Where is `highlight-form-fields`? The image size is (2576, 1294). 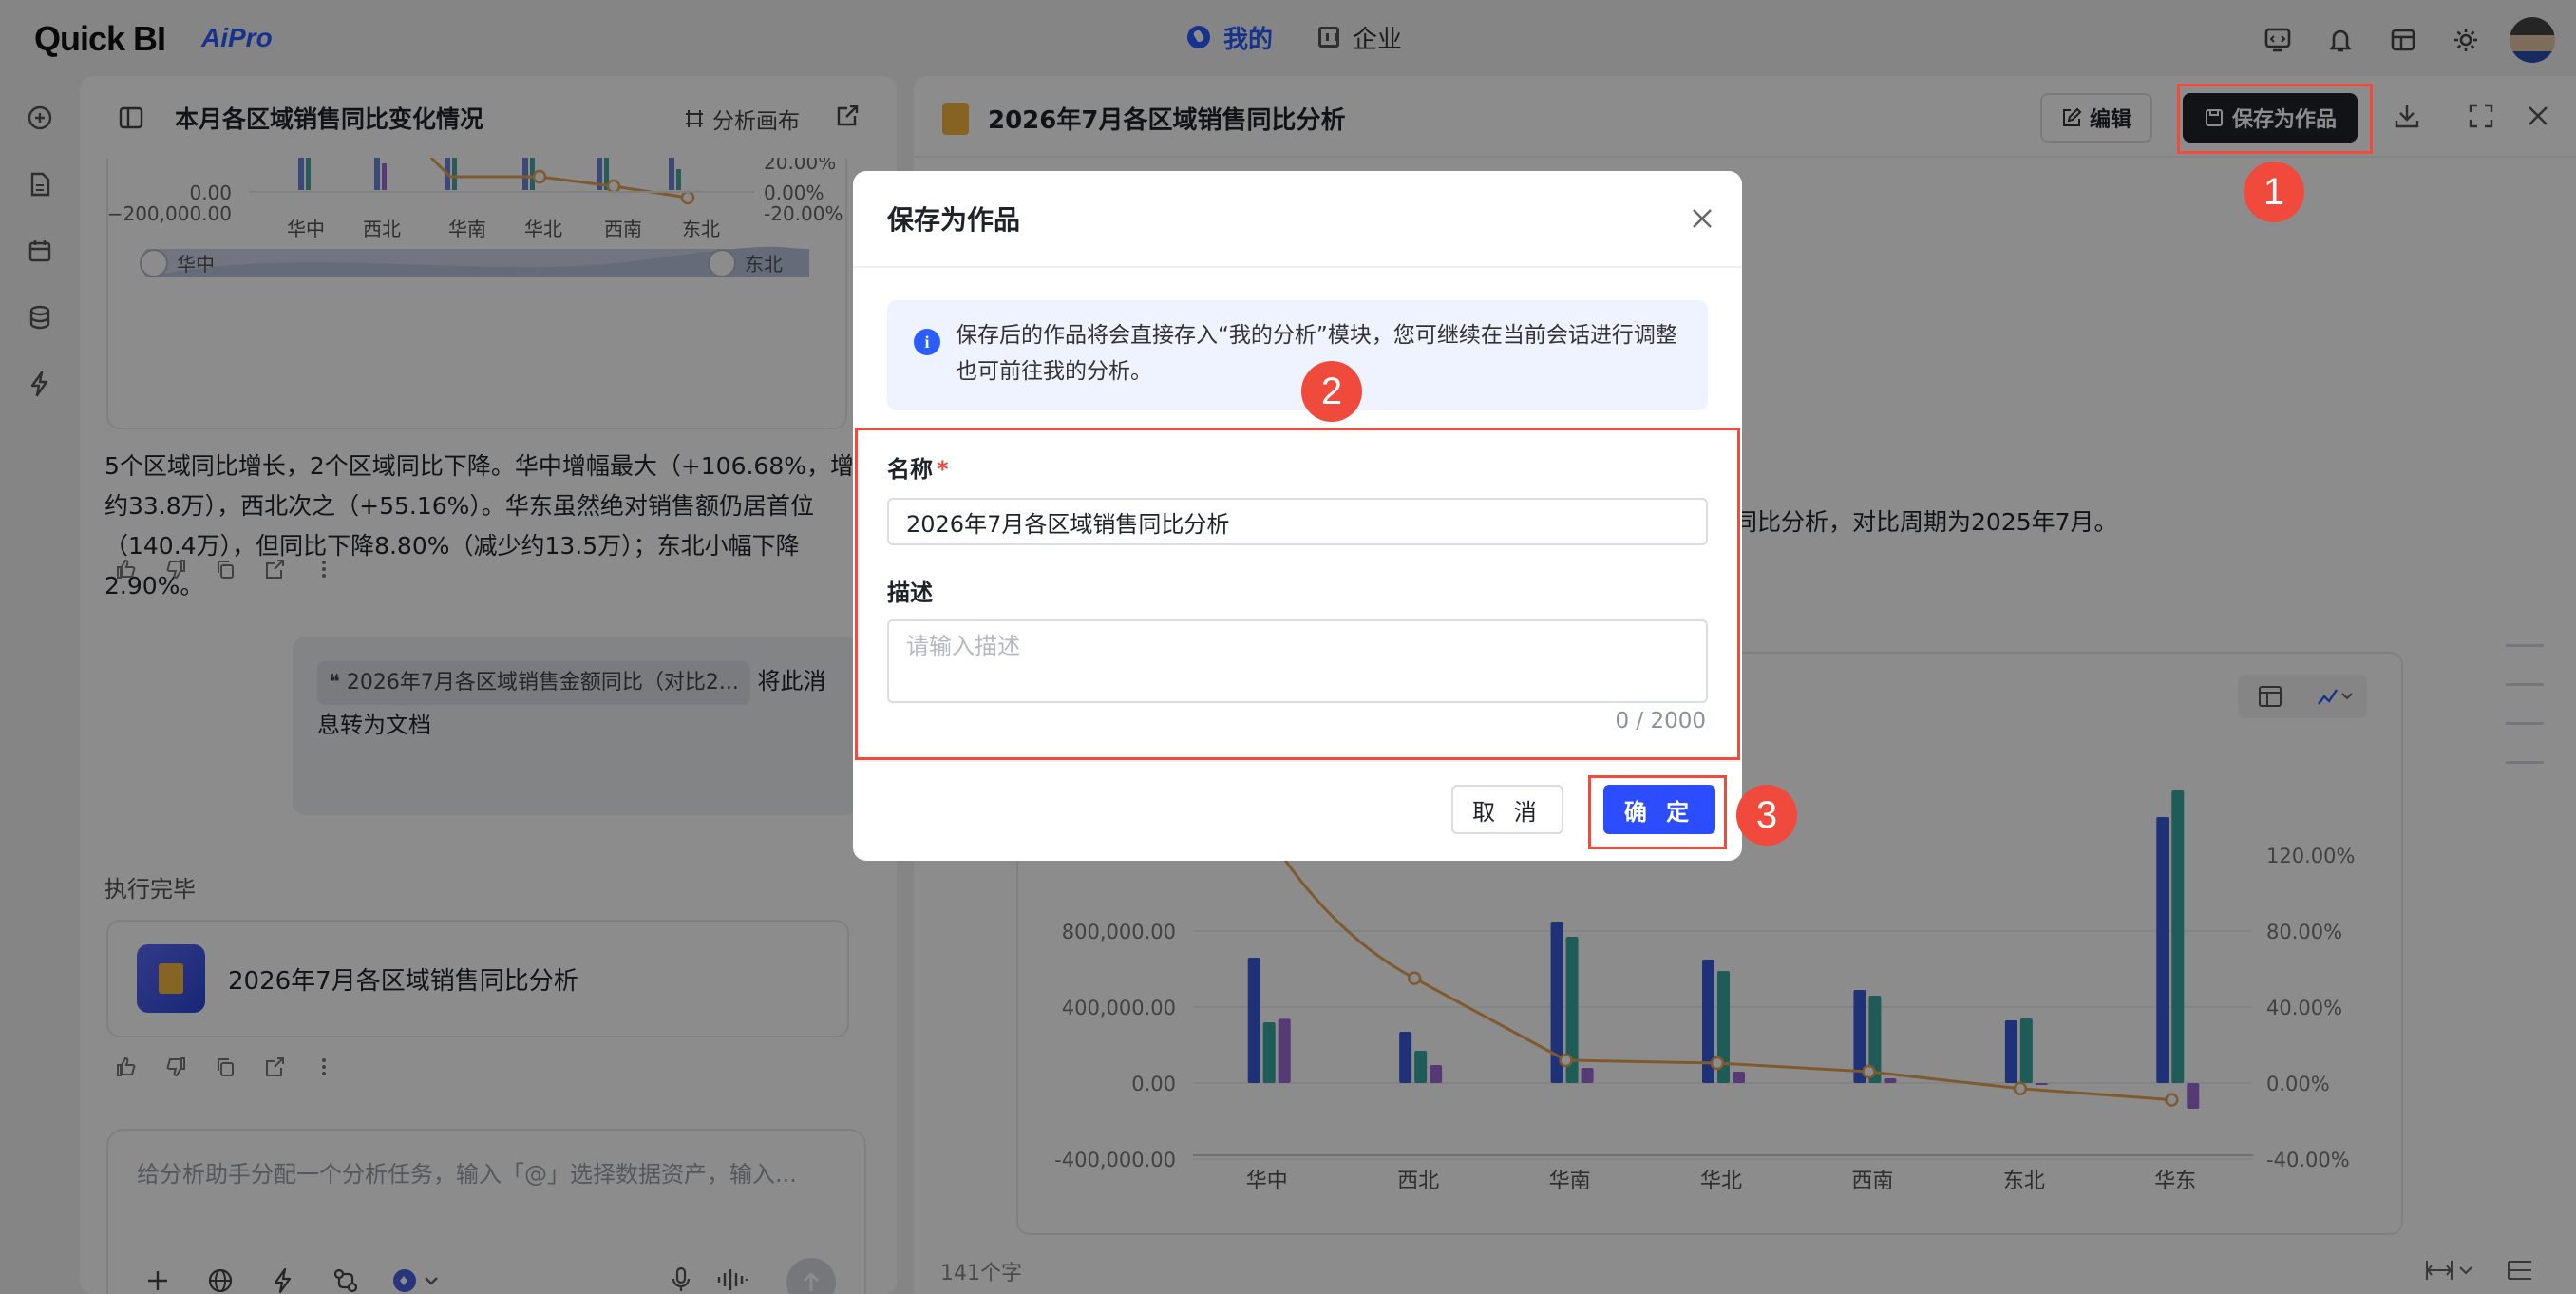 highlight-form-fields is located at coordinates (1297, 594).